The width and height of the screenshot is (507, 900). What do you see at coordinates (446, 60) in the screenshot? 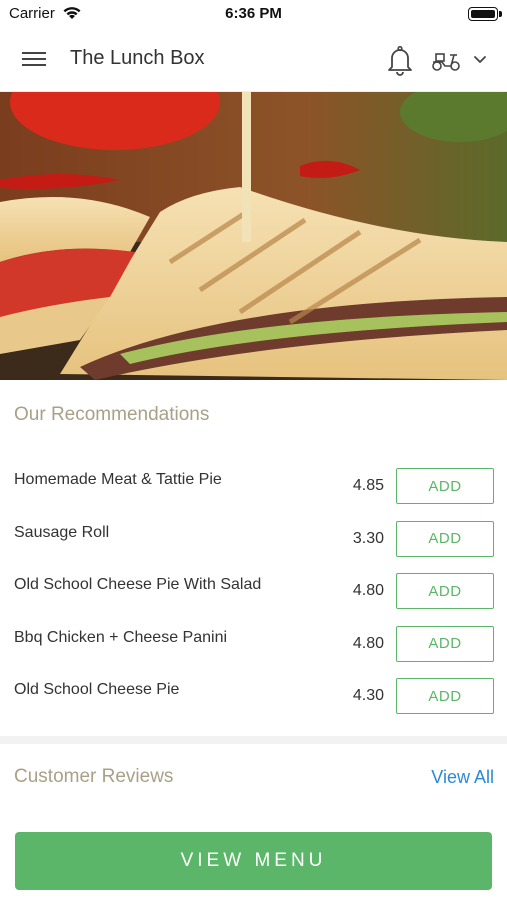
I see `scooter-icon` at bounding box center [446, 60].